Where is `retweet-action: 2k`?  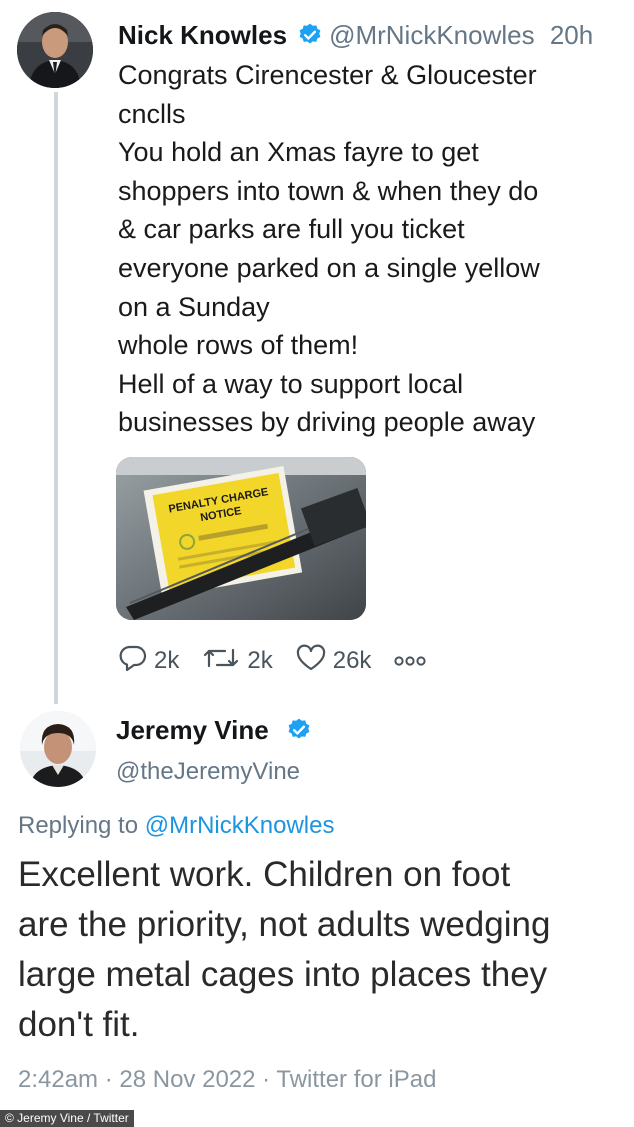 retweet-action: 2k is located at coordinates (237, 661).